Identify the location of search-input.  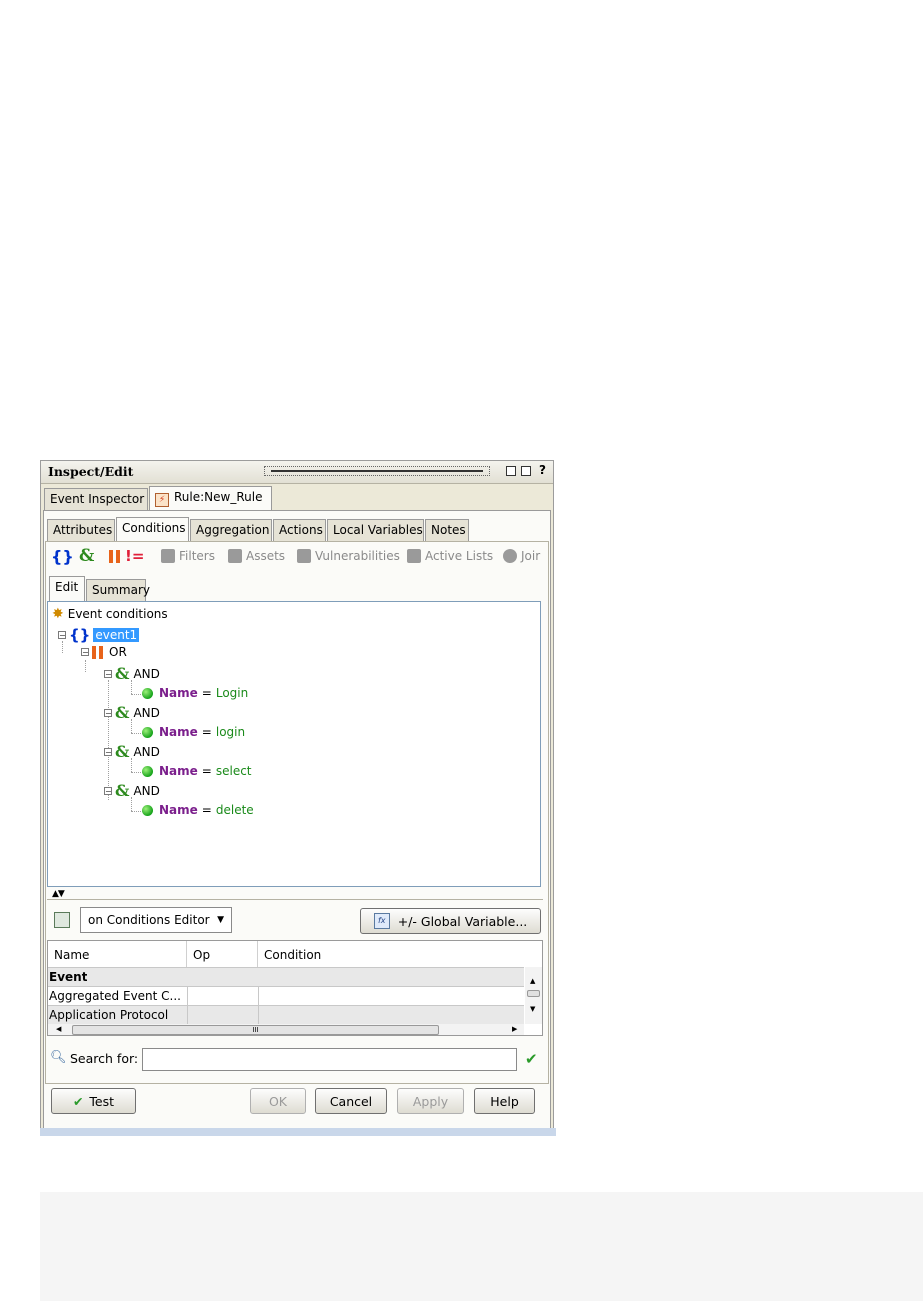
(329, 1059).